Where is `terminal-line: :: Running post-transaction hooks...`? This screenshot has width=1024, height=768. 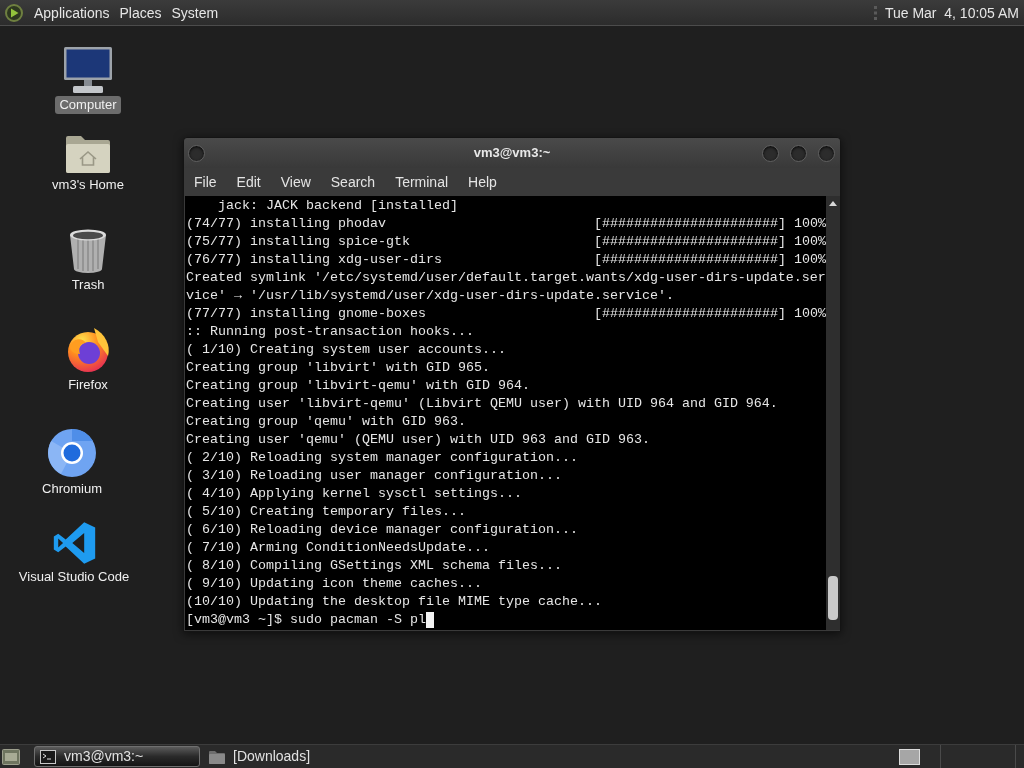 terminal-line: :: Running post-transaction hooks... is located at coordinates (330, 332).